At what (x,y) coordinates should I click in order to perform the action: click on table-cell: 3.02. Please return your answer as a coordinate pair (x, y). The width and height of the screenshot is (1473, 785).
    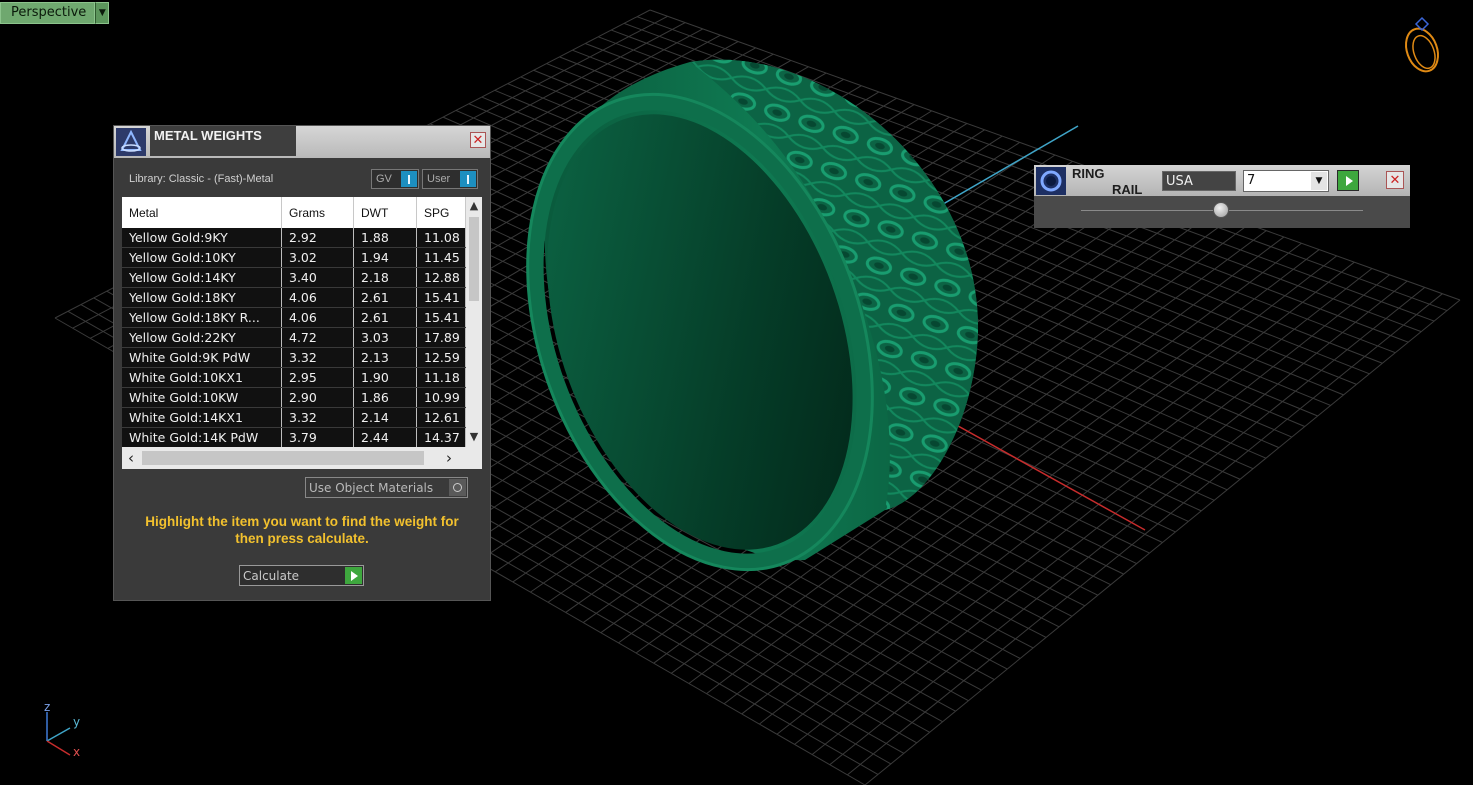
    Looking at the image, I should click on (318, 257).